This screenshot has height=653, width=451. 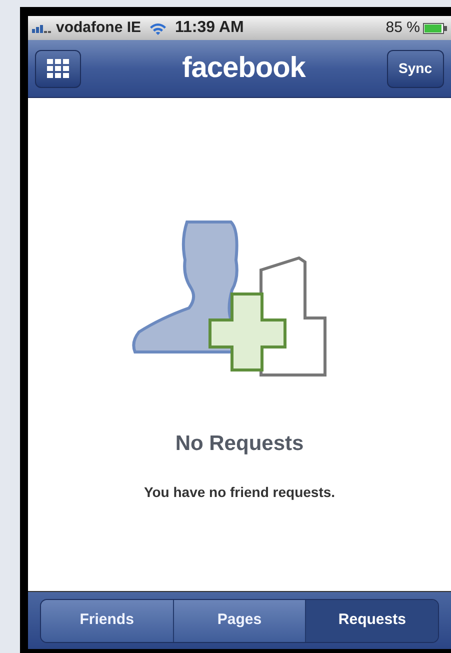 I want to click on grid-icon, so click(x=58, y=68).